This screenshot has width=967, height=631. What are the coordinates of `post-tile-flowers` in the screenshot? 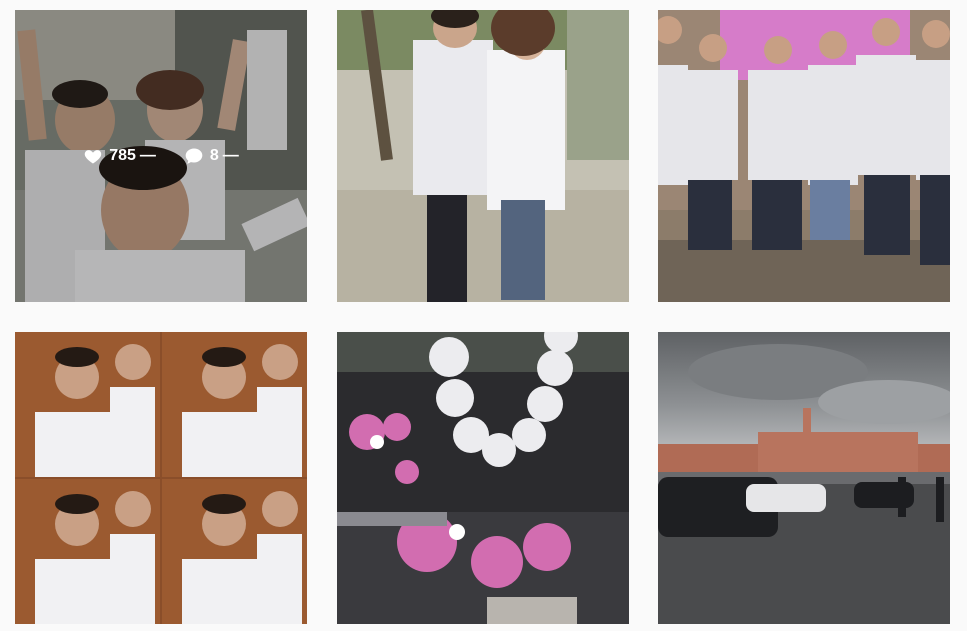 It's located at (483, 478).